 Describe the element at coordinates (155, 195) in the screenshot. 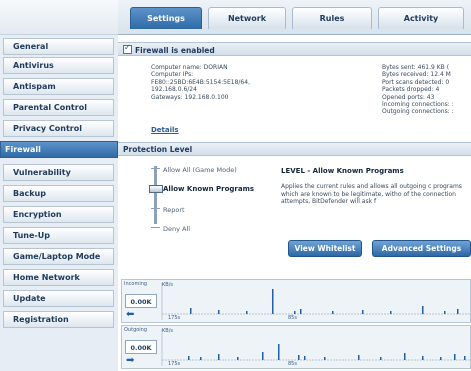

I see `protection-level-slider` at that location.